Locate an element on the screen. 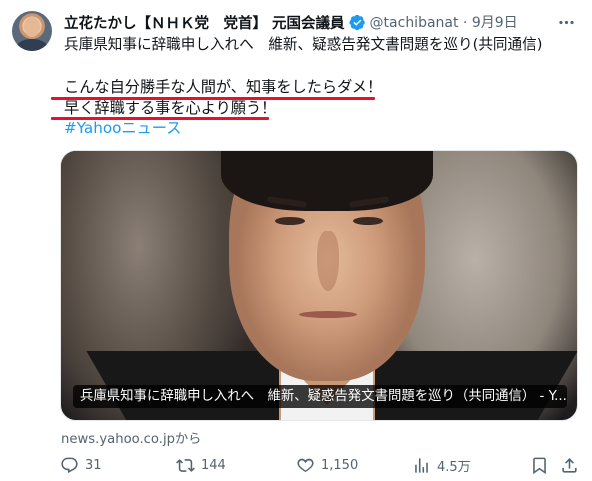  card-image-mouth is located at coordinates (328, 314).